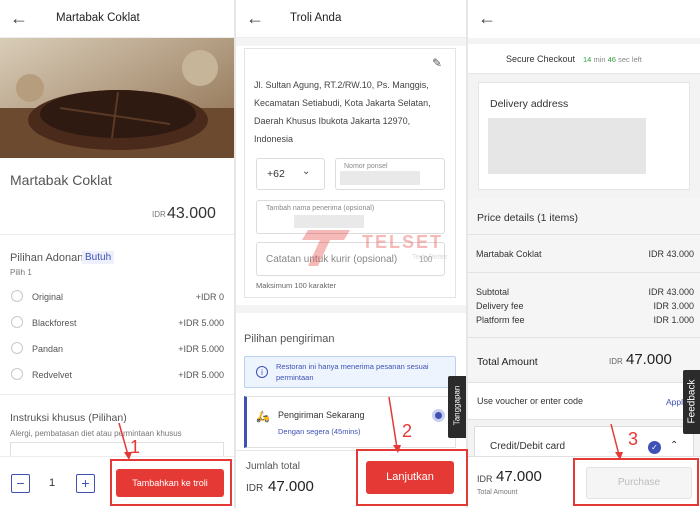  What do you see at coordinates (370, 428) in the screenshot?
I see `annotation-arrows` at bounding box center [370, 428].